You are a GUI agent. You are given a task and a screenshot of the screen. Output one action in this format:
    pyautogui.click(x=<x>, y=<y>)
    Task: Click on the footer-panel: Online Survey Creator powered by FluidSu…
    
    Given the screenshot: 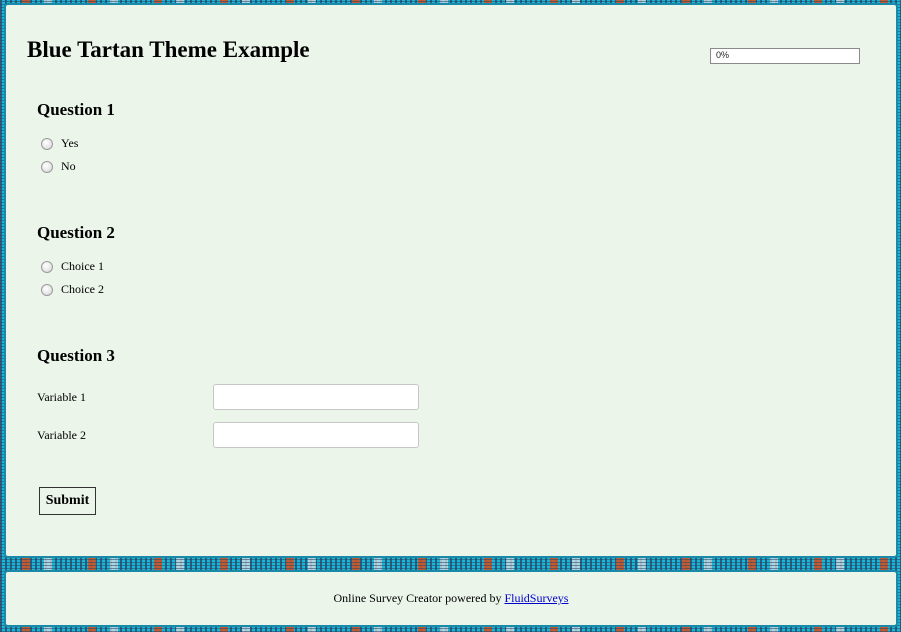 What is the action you would take?
    pyautogui.click(x=451, y=598)
    